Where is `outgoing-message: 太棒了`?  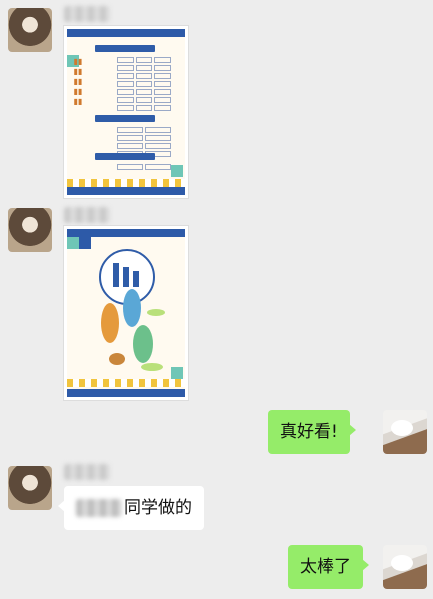
outgoing-message: 太棒了 is located at coordinates (328, 567).